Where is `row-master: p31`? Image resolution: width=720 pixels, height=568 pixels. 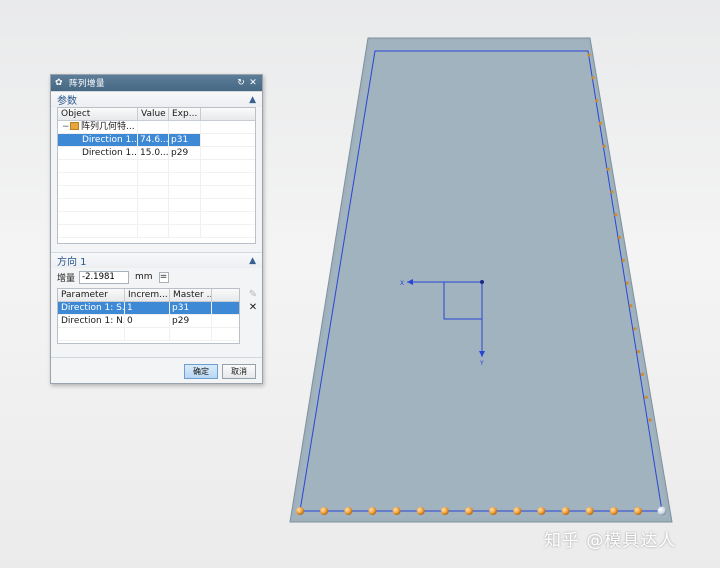
row-master: p31 is located at coordinates (191, 308).